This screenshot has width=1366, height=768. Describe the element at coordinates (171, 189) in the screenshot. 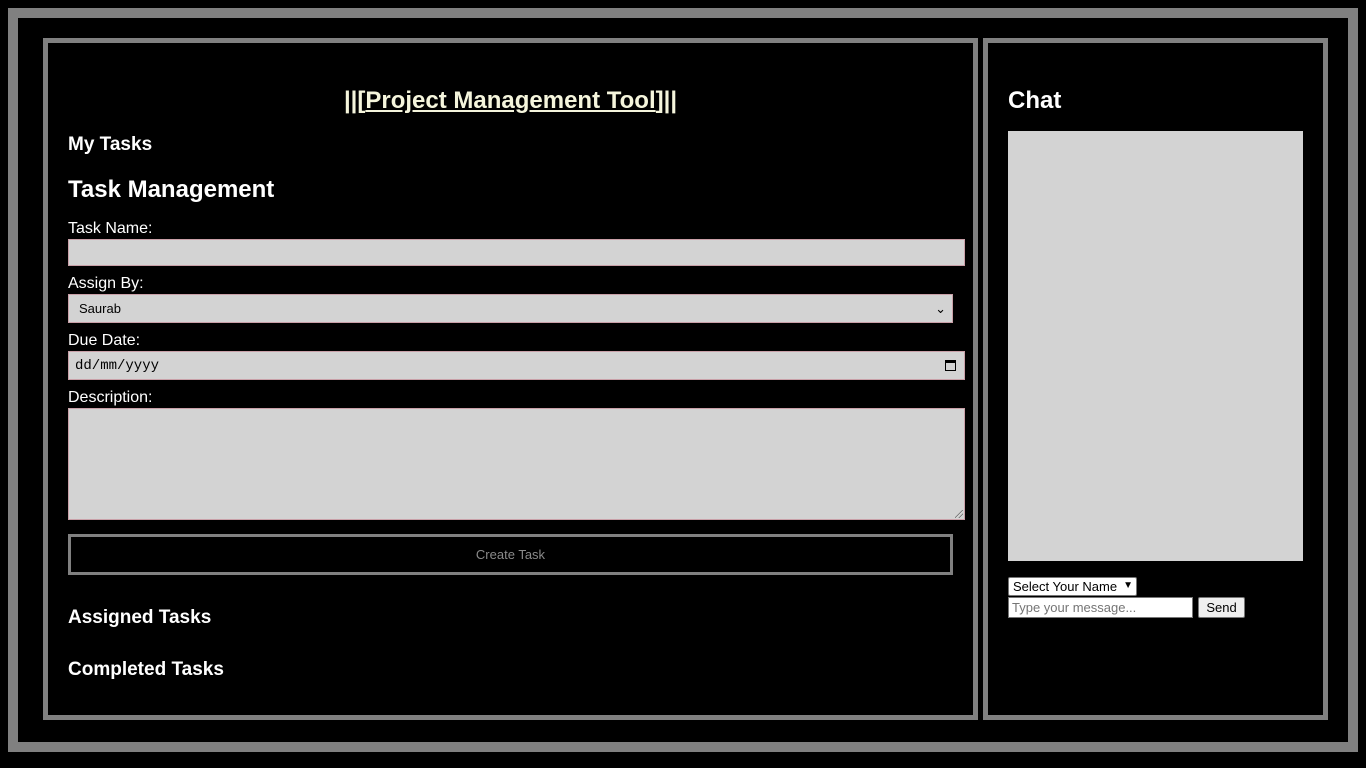

I see `task-management-heading: Task Management` at that location.